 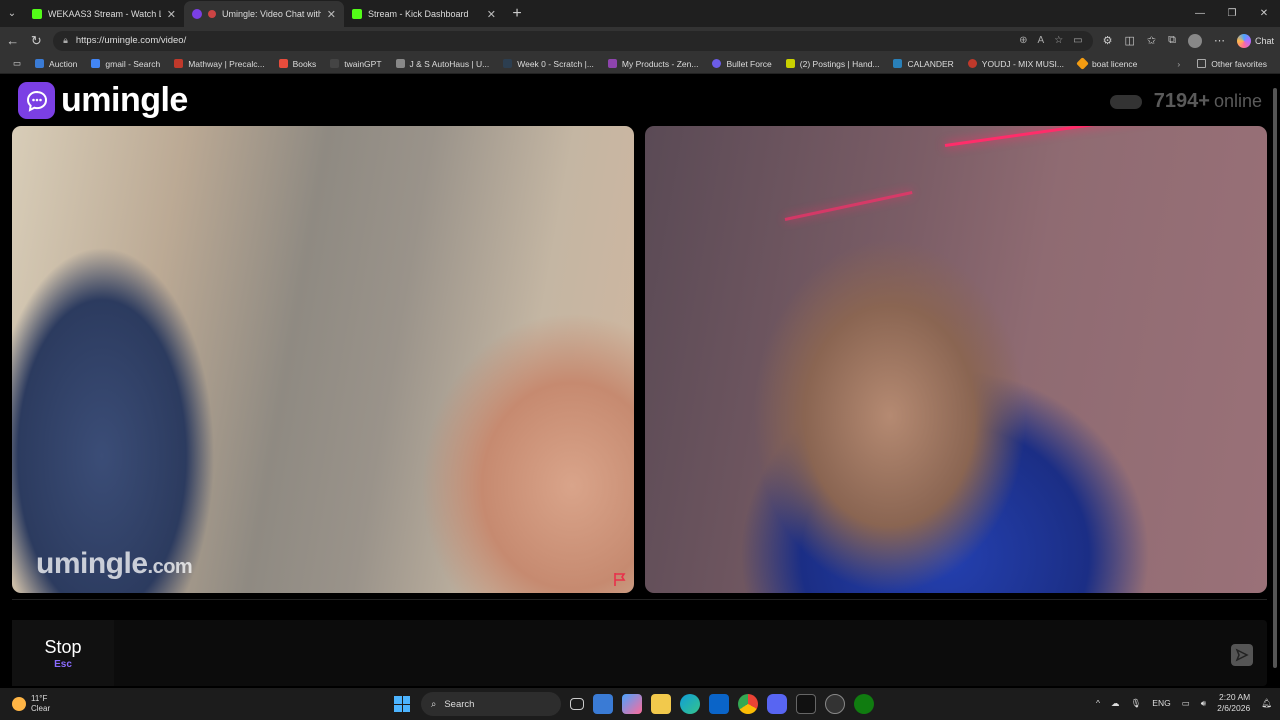 I want to click on outlook-icon, so click(x=719, y=704).